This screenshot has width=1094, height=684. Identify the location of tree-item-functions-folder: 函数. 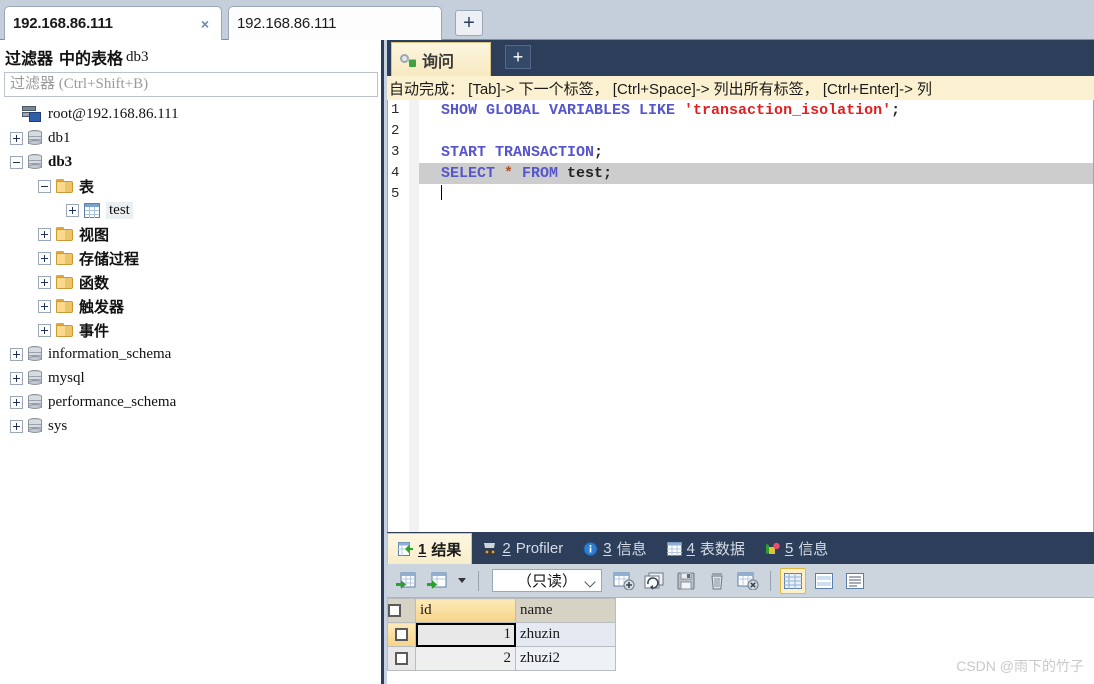
(192, 282).